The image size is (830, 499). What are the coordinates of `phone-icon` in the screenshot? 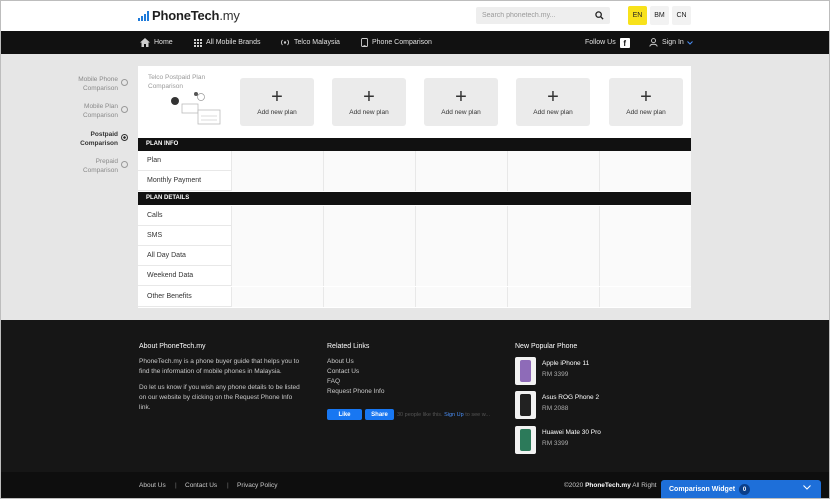 It's located at (364, 42).